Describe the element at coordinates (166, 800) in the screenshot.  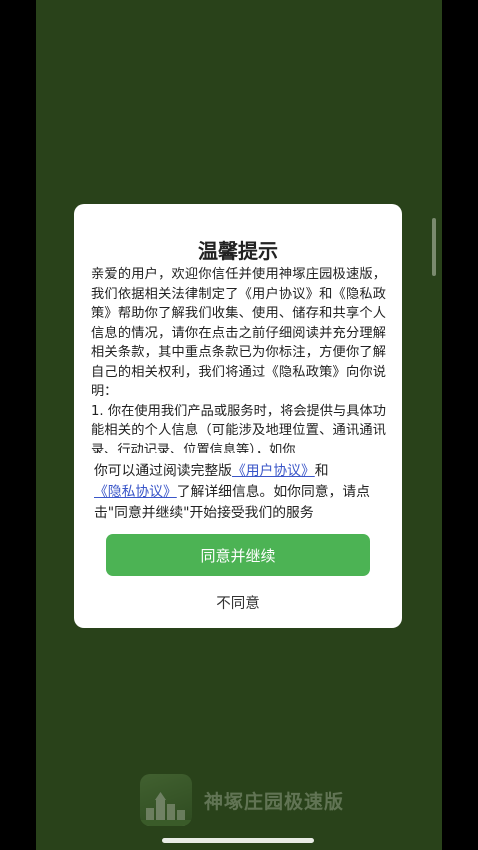
I see `app-logo-icon` at that location.